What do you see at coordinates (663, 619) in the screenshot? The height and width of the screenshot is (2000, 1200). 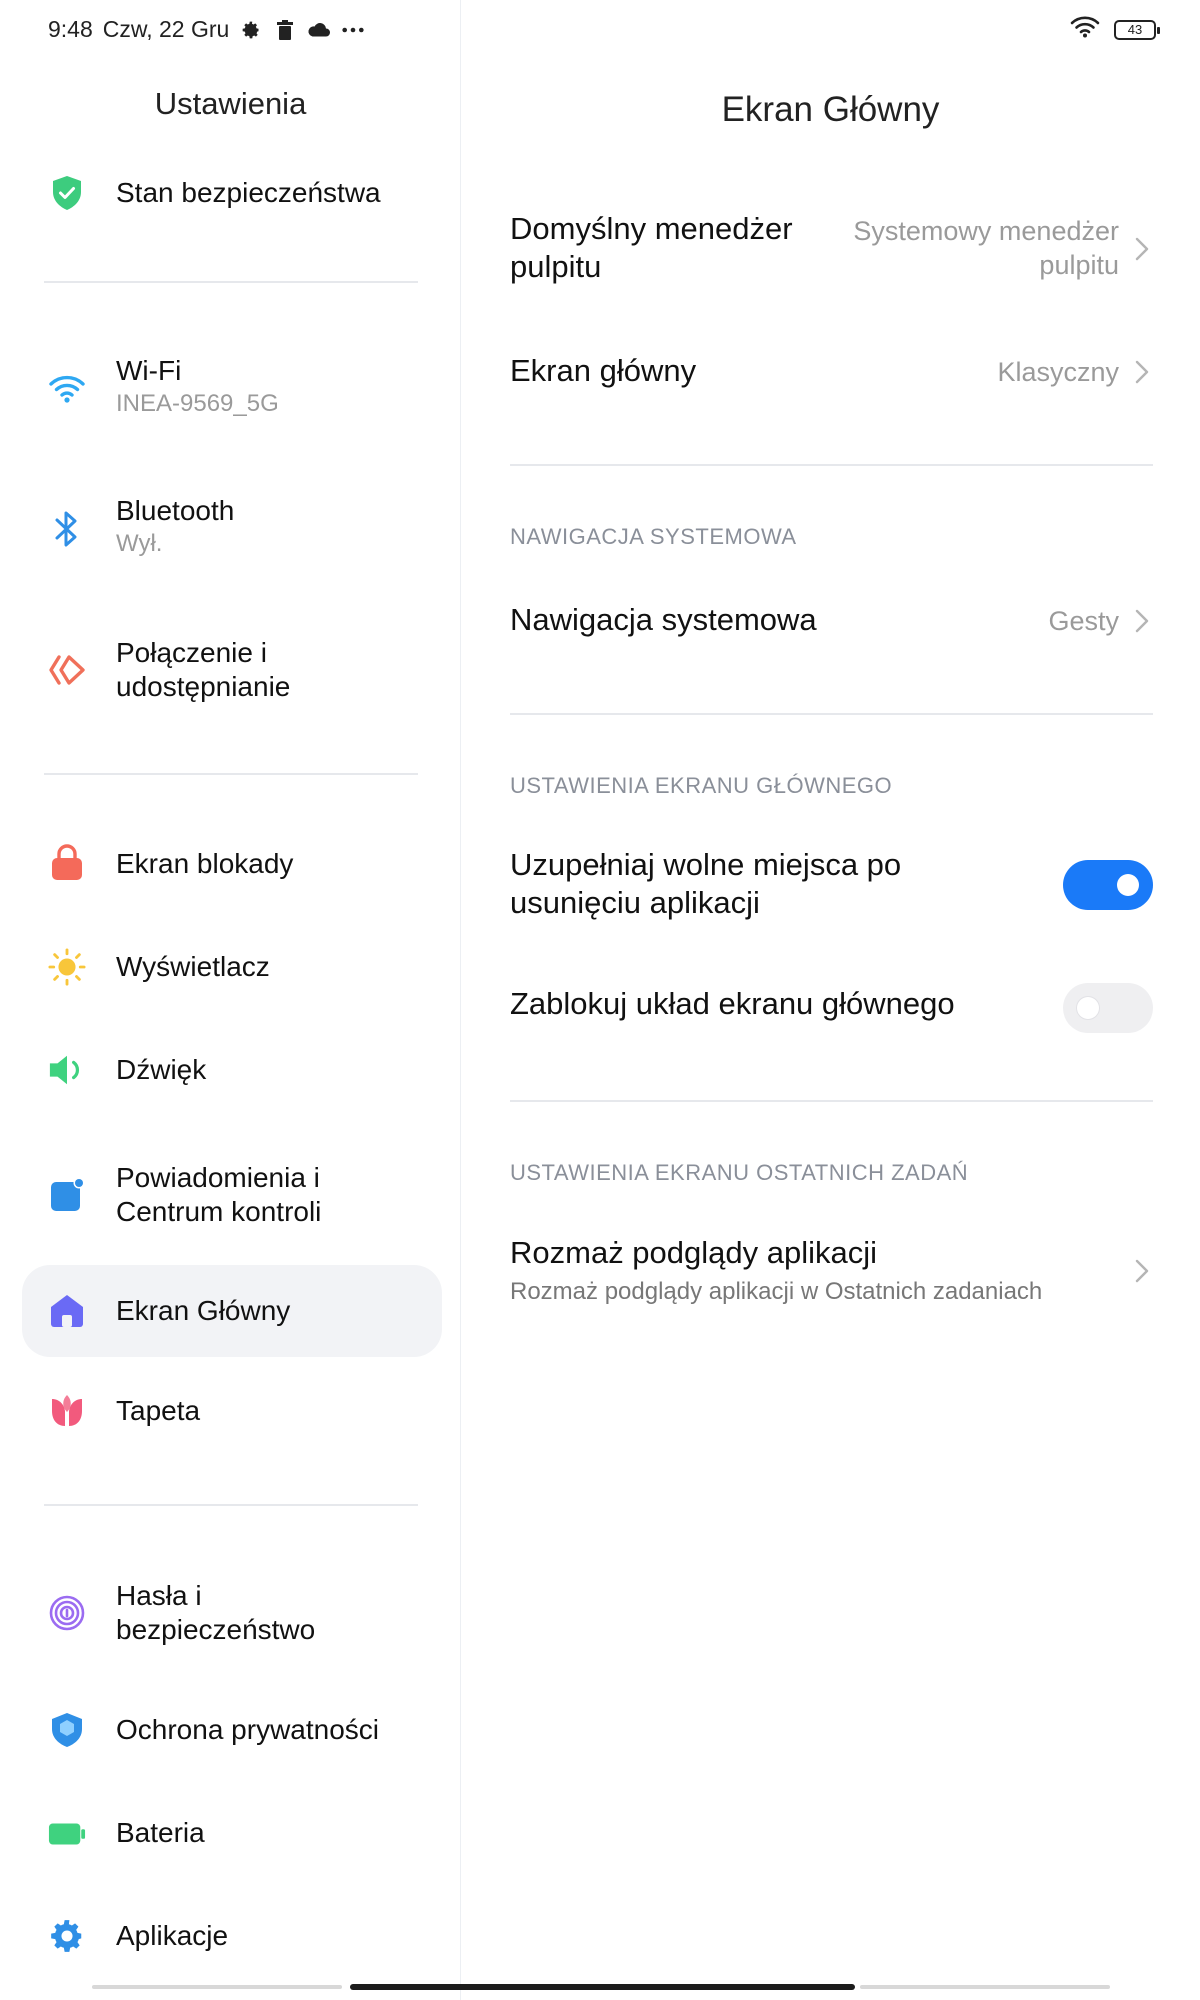 I see `system-navigation-label: Nawigacja systemowa` at bounding box center [663, 619].